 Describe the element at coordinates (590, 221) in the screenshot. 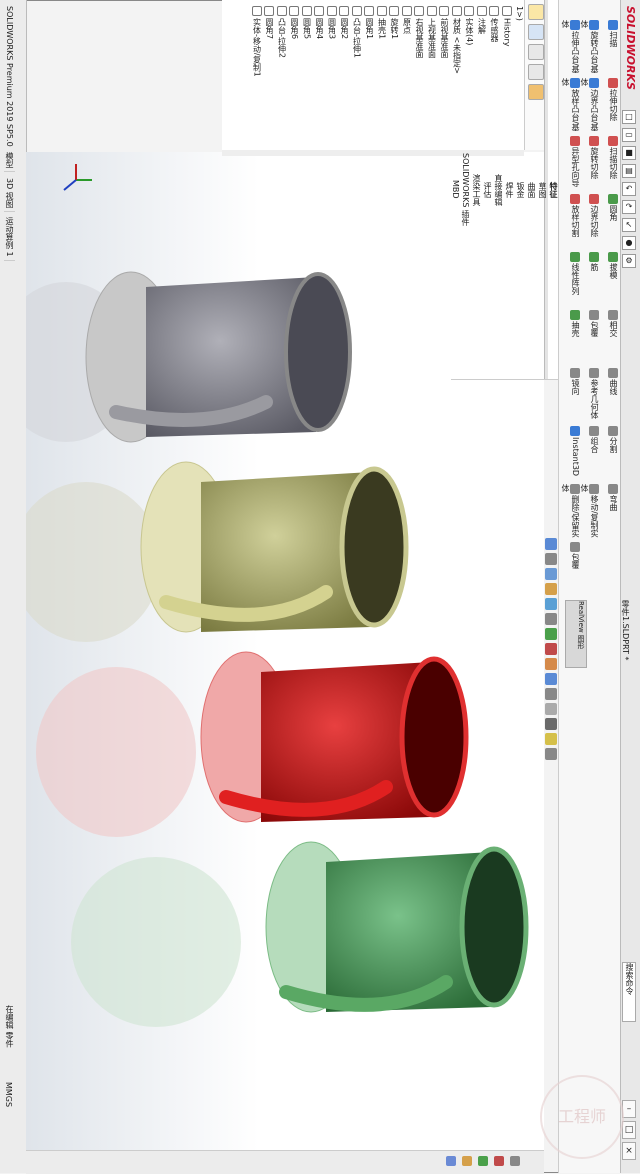

I see `ribbon-button: 边界切除` at that location.